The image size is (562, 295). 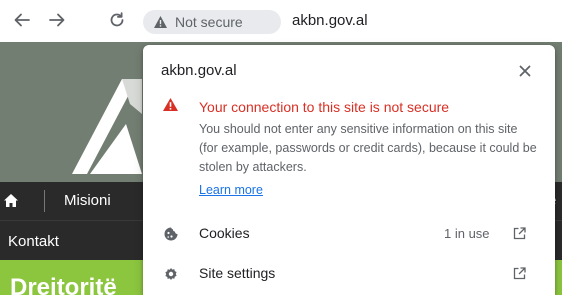 I want to click on cookies-label: Cookies, so click(x=224, y=233).